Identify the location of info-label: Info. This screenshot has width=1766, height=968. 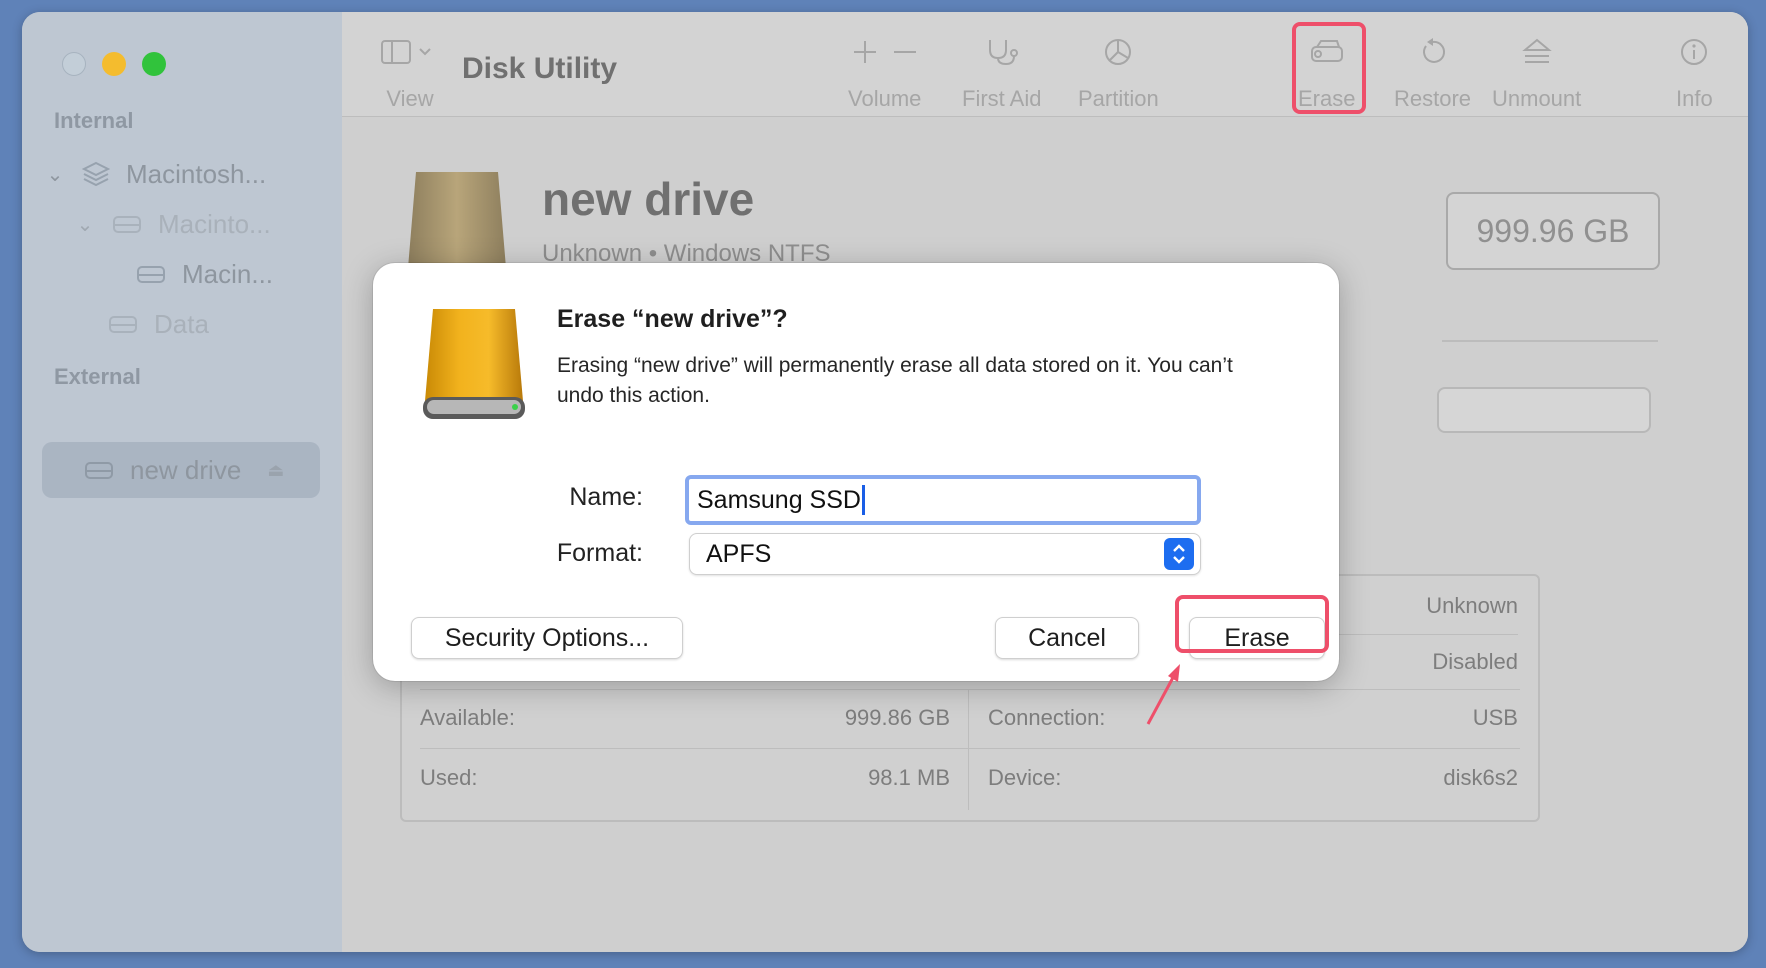
(1694, 98).